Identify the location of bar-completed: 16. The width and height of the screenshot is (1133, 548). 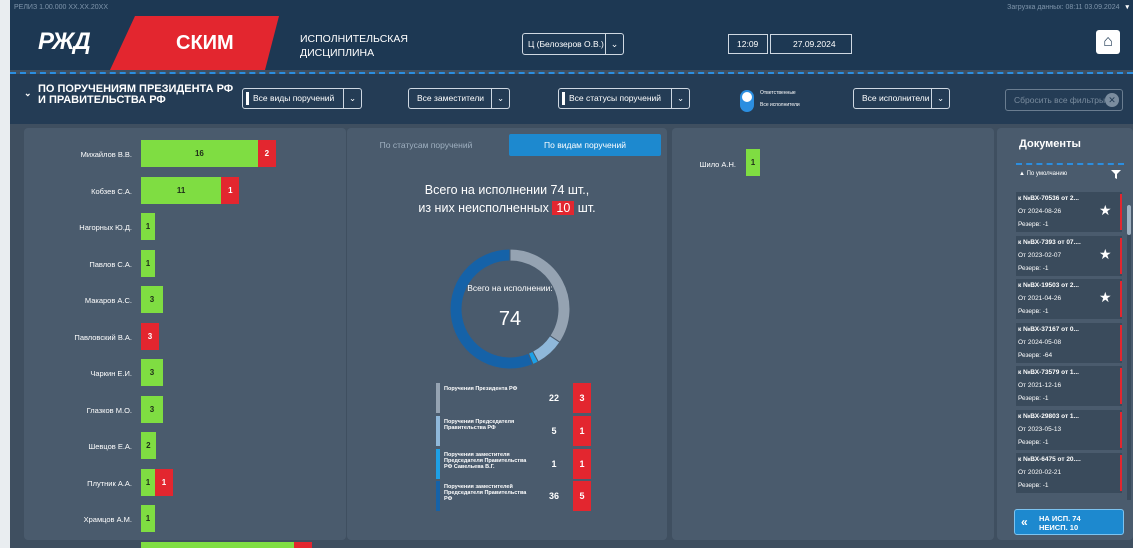
(199, 153).